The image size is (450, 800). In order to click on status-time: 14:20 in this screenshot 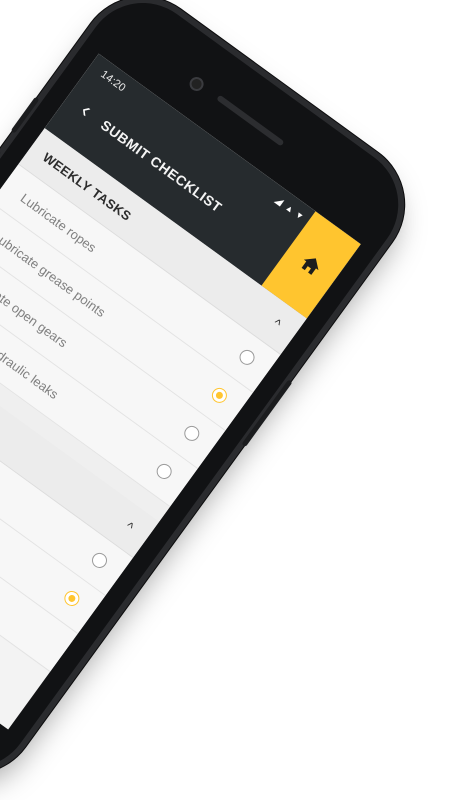, I will do `click(113, 81)`.